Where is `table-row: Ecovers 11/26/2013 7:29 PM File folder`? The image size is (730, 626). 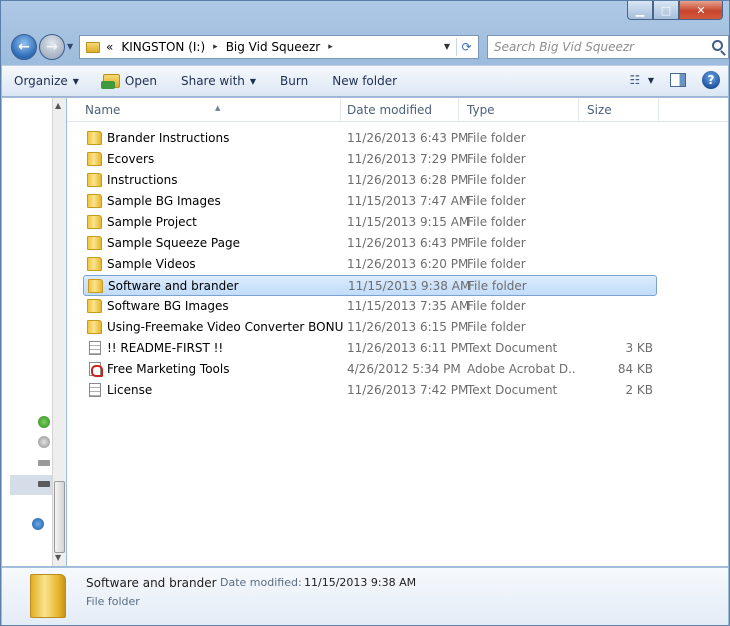
table-row: Ecovers 11/26/2013 7:29 PM File folder is located at coordinates (370, 159).